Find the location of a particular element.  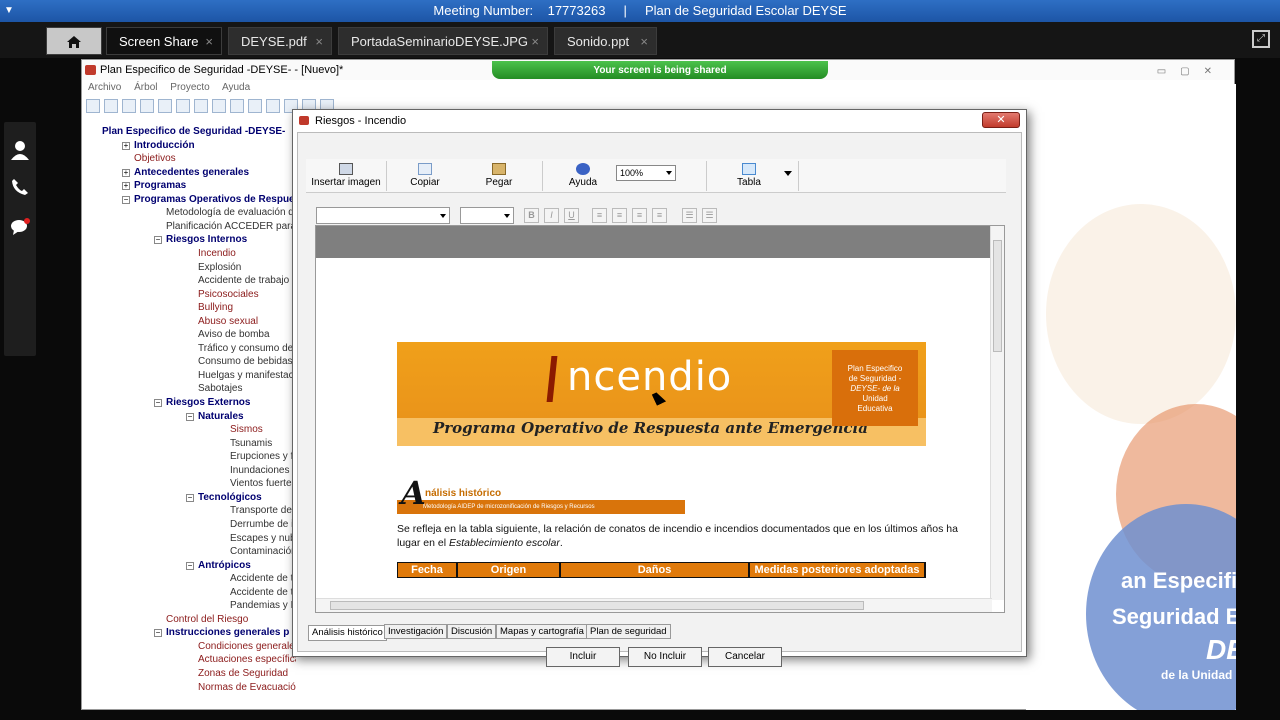

add-icon is located at coordinates (237, 106).